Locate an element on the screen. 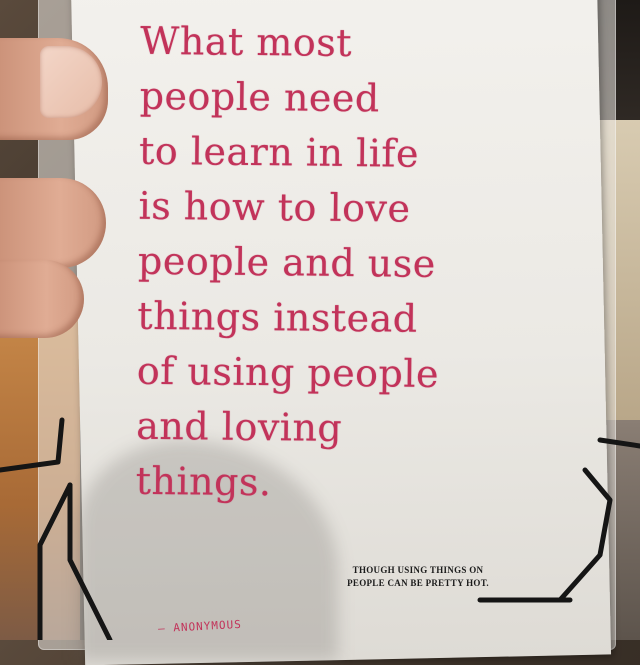 The image size is (640, 665). footnote-line: THOUGH USING THINGS ON is located at coordinates (418, 570).